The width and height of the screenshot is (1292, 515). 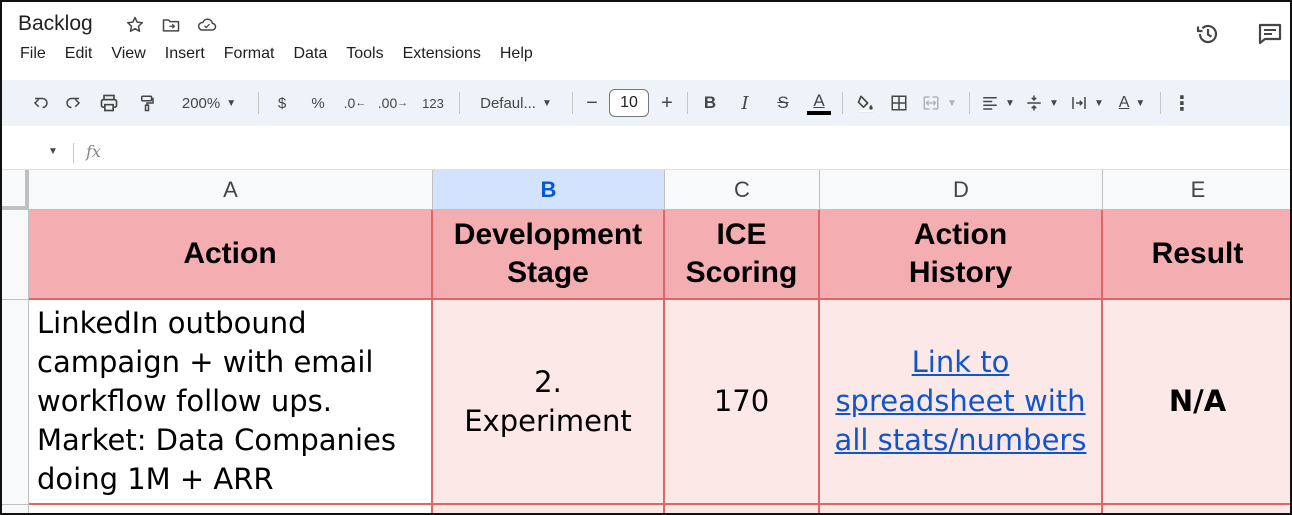 What do you see at coordinates (1196, 190) in the screenshot?
I see `column-header-e: E` at bounding box center [1196, 190].